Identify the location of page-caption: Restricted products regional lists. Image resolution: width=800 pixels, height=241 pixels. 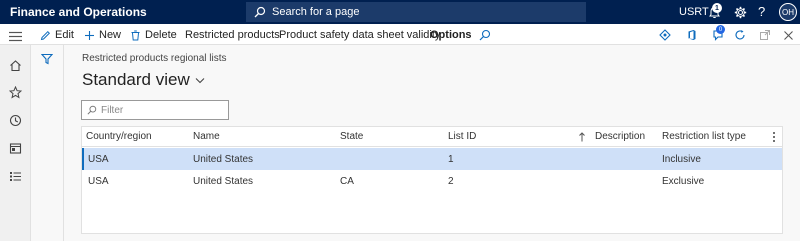
(154, 58).